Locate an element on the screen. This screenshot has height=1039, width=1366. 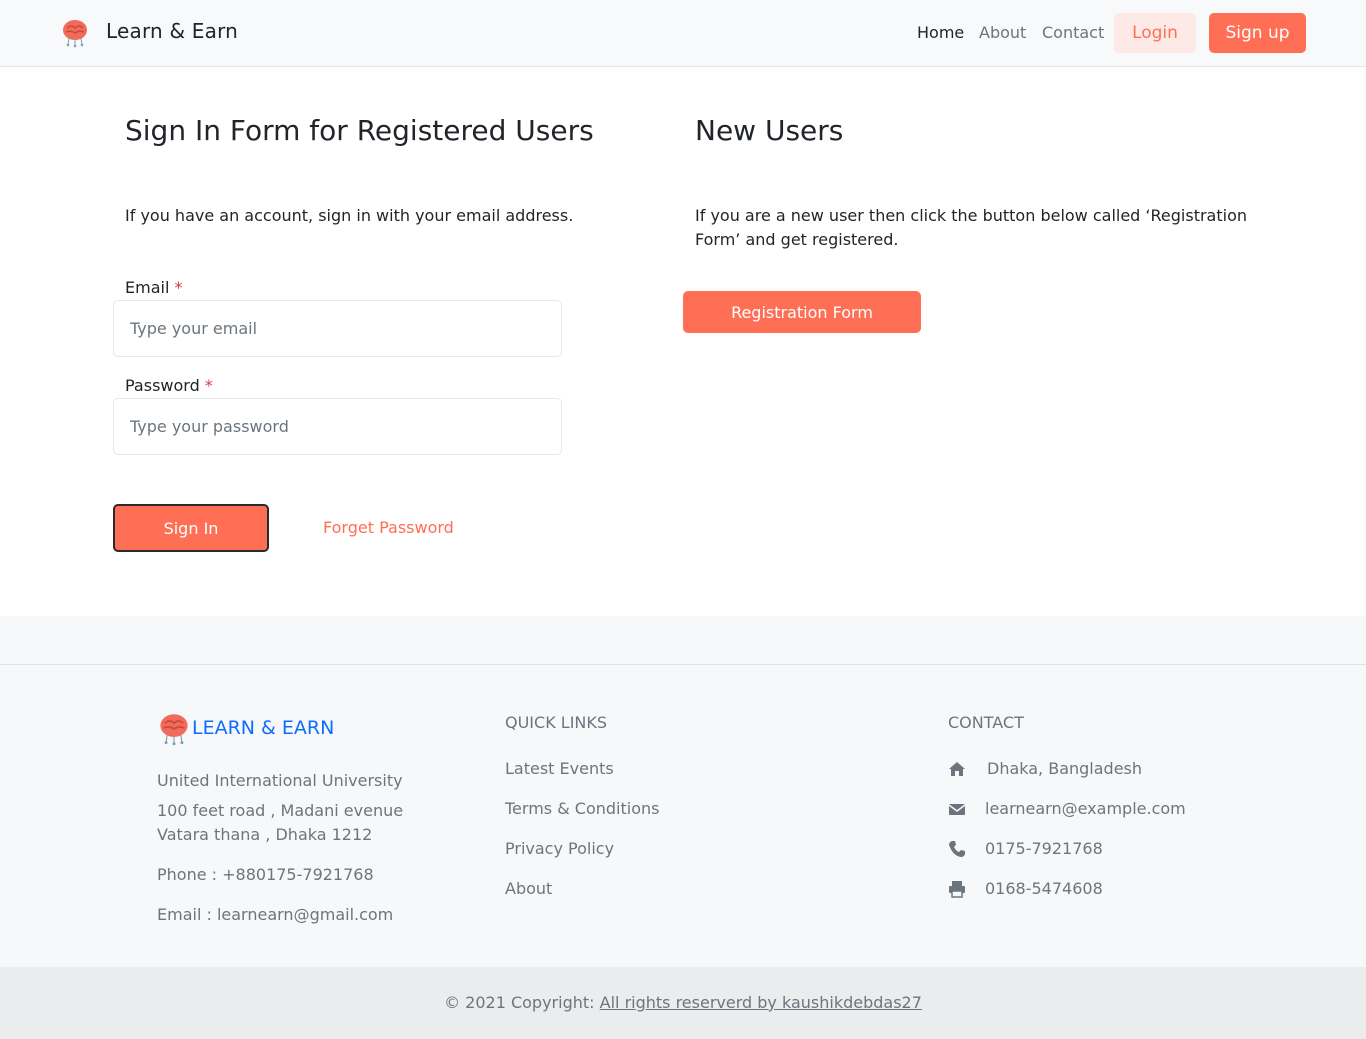
email-label: Email * is located at coordinates (153, 287).